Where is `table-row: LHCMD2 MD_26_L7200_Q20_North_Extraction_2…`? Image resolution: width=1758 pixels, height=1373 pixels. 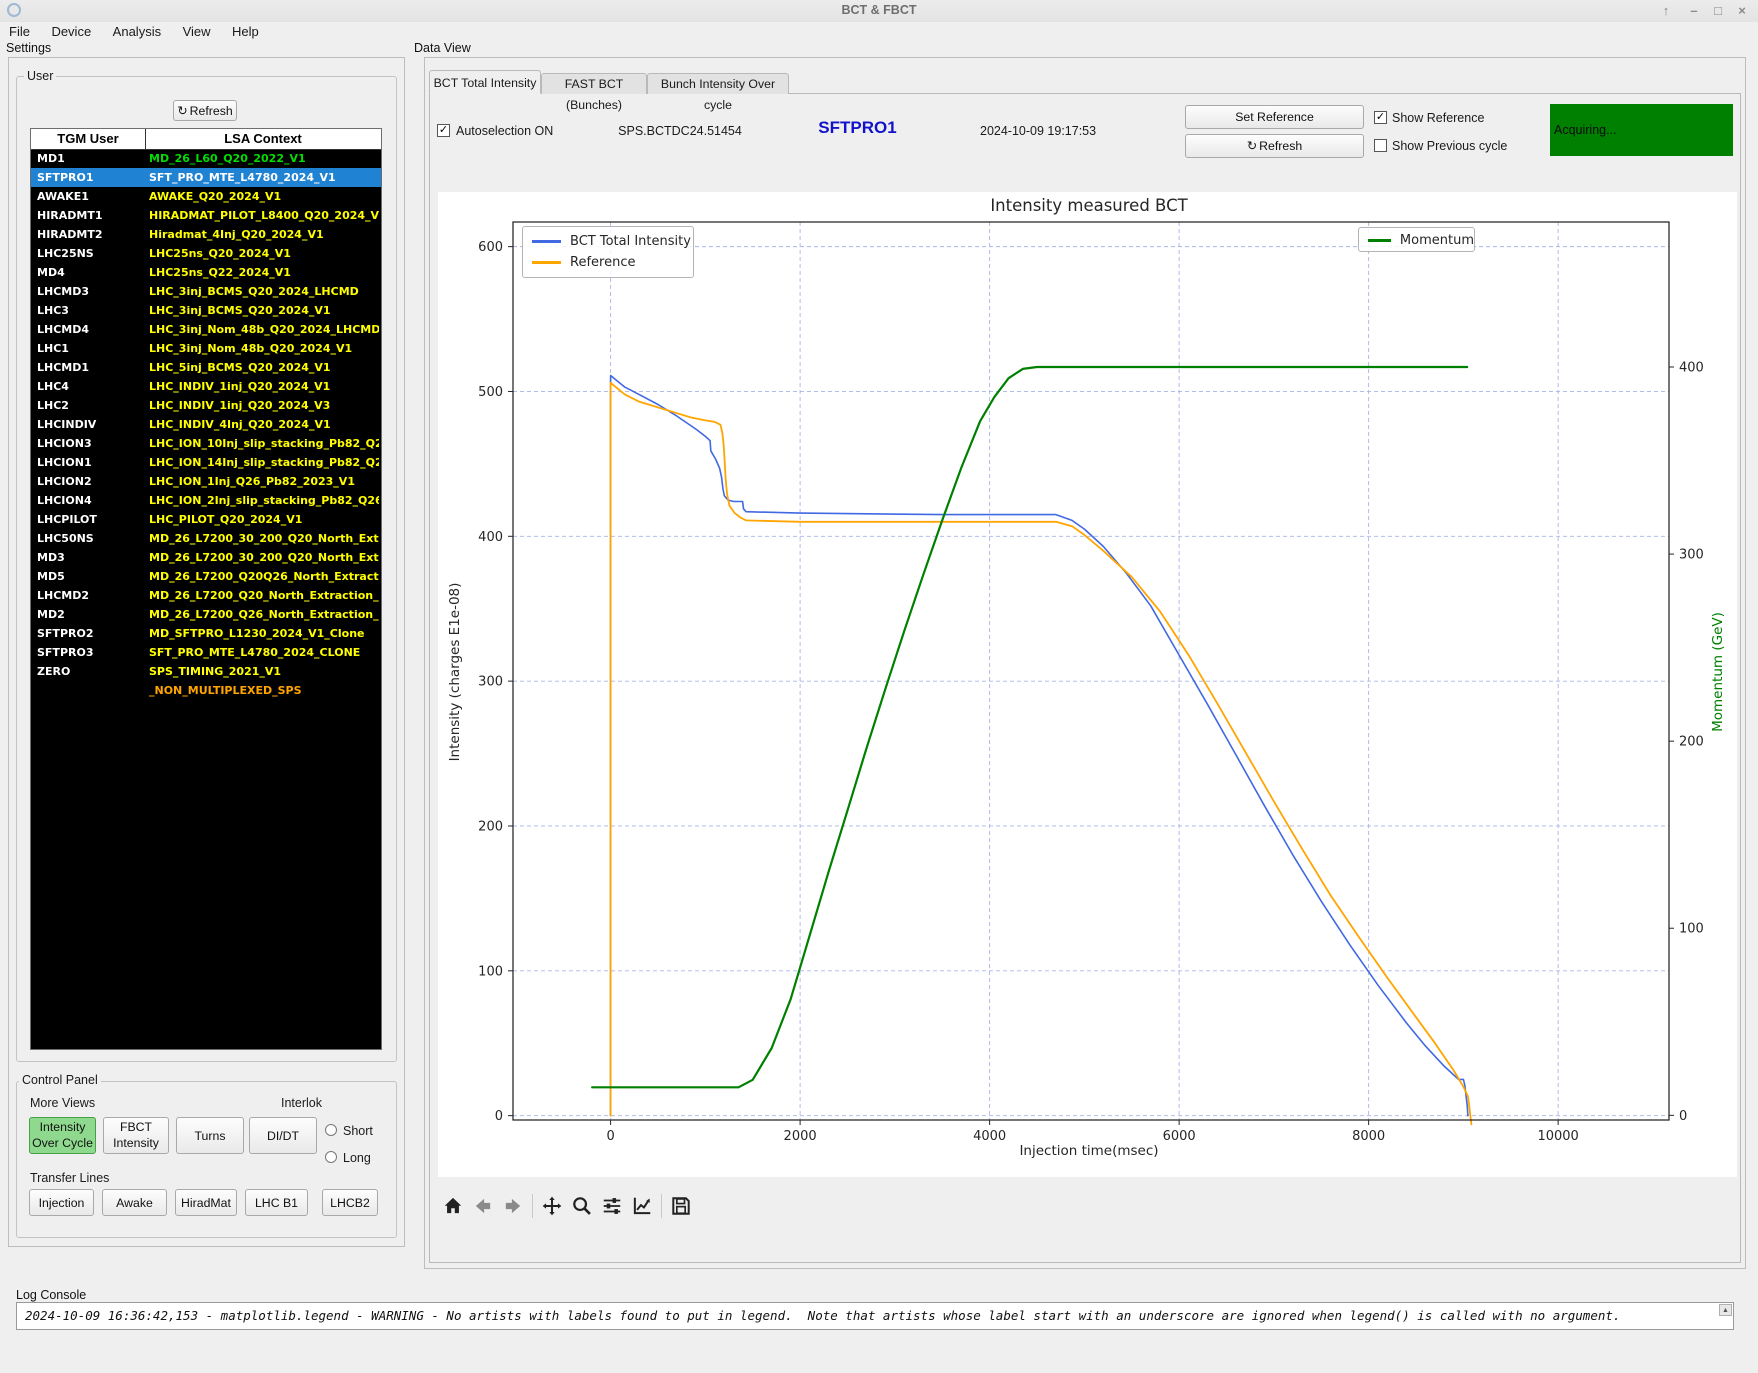
table-row: LHCMD2 MD_26_L7200_Q20_North_Extraction_2… is located at coordinates (206, 595).